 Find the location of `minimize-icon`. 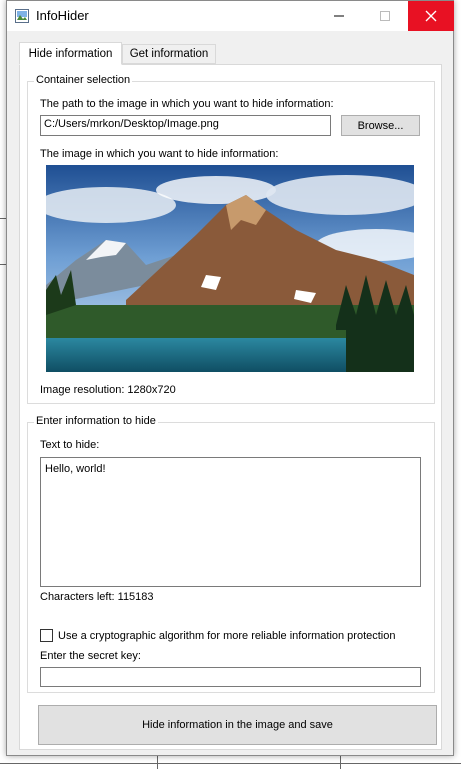

minimize-icon is located at coordinates (339, 16).